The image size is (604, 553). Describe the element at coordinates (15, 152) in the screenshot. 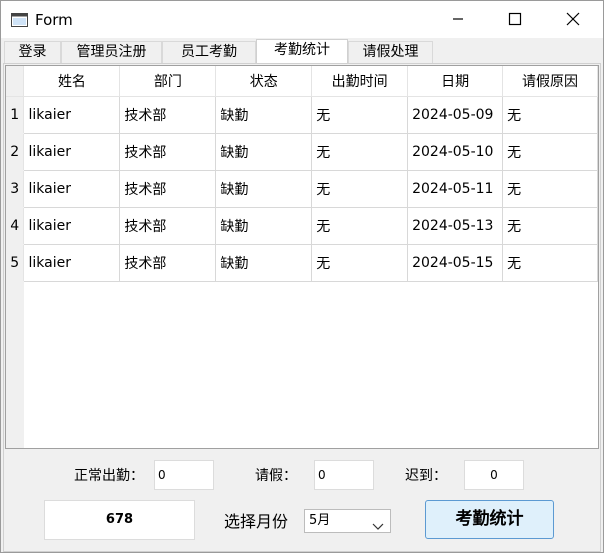

I see `row-number: 2` at that location.